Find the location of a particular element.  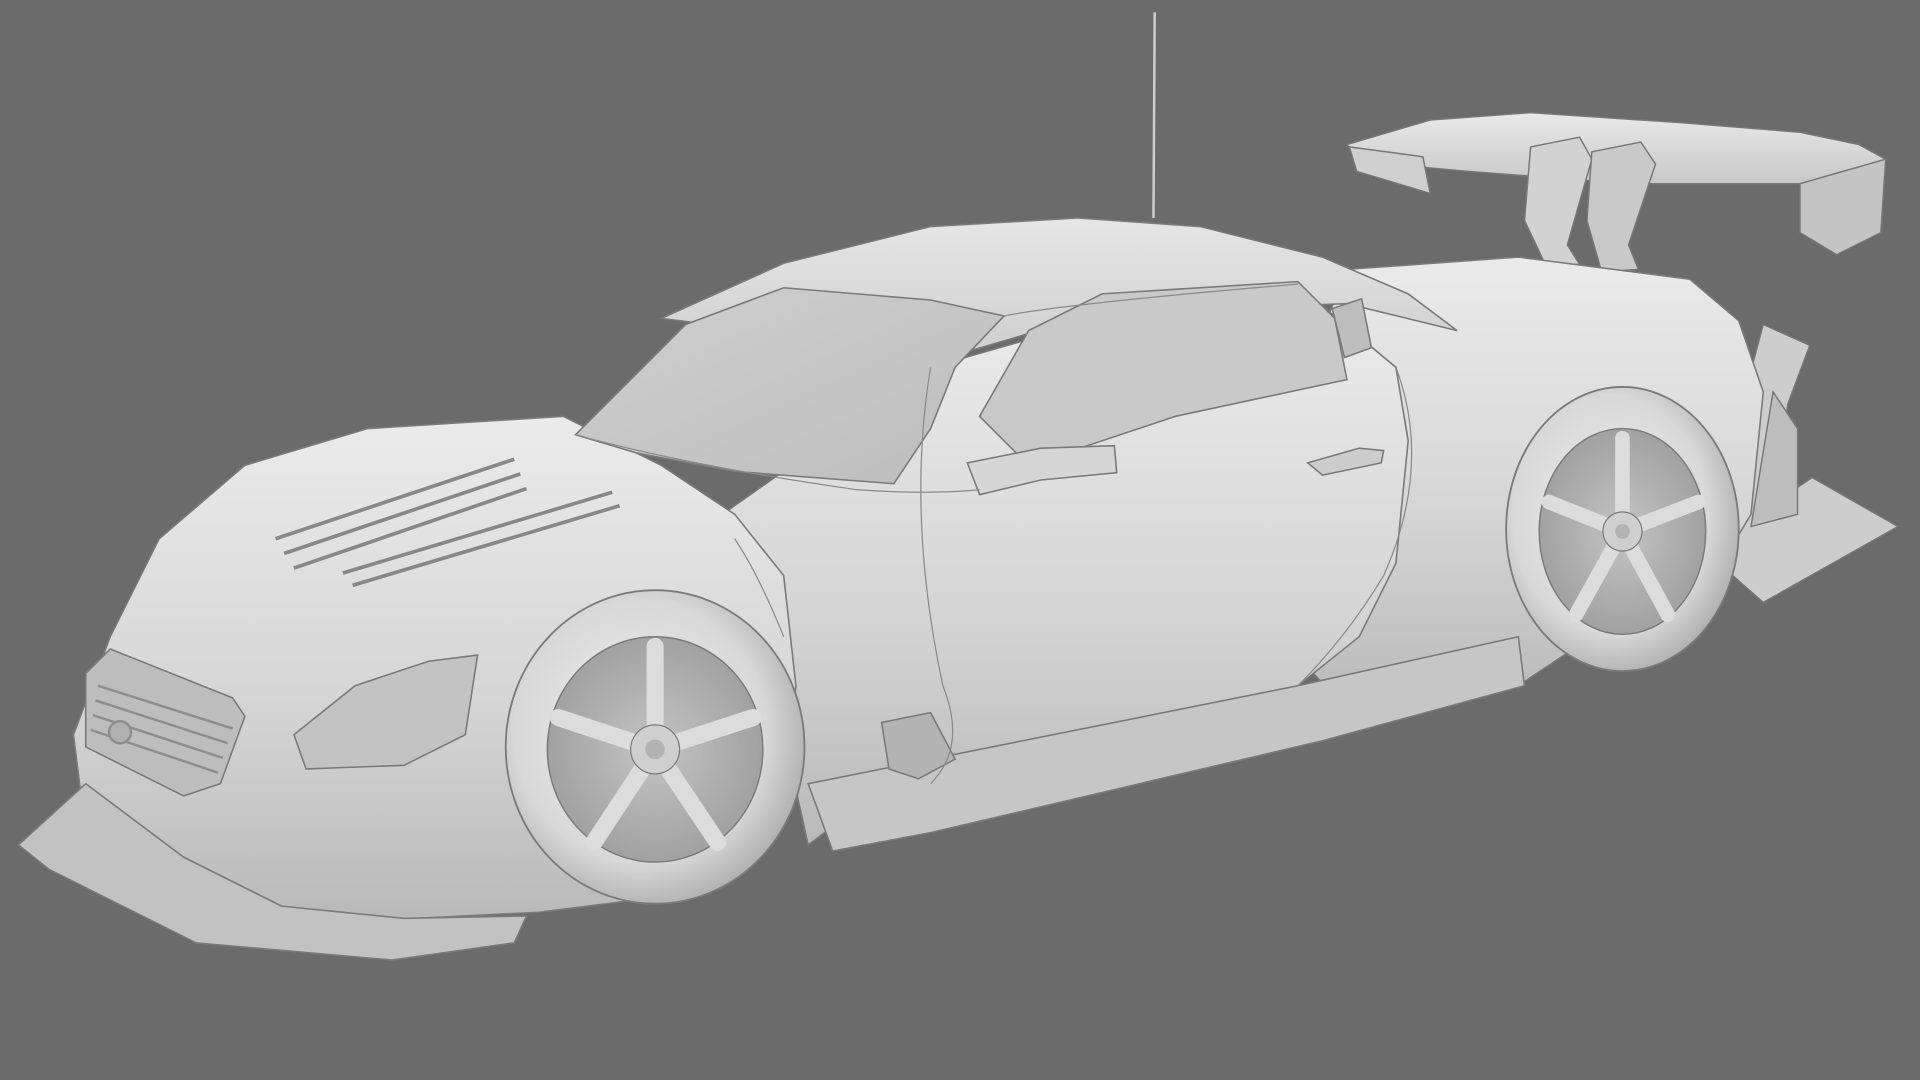

front-wheel is located at coordinates (655, 747).